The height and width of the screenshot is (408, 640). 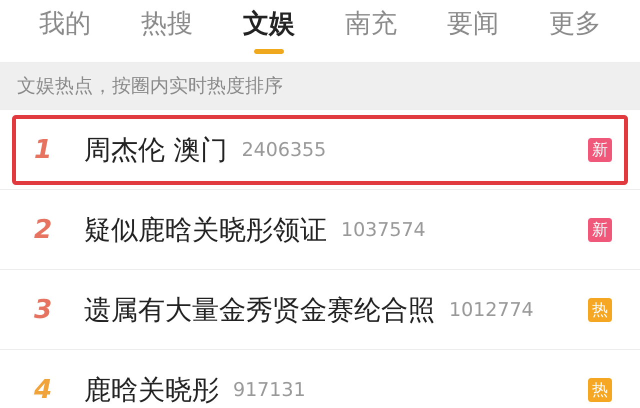 I want to click on topic-title: 周杰伦 澳门, so click(x=156, y=151).